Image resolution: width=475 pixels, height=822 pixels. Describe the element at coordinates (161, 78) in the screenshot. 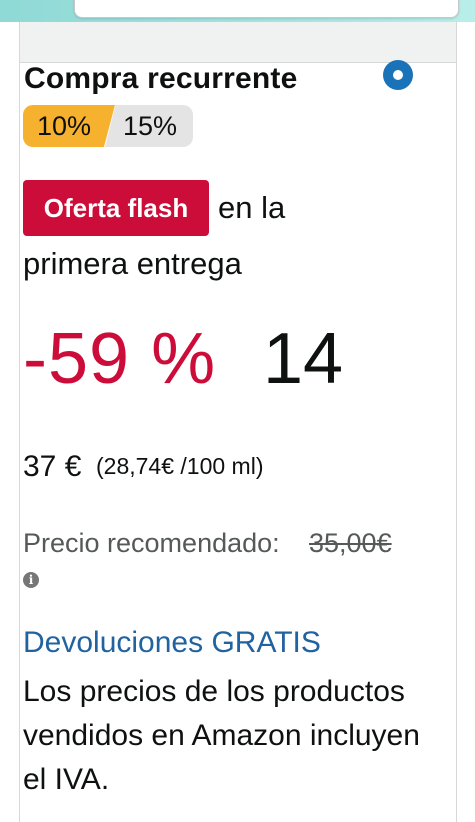

I see `subscription-title: Compra recurrente` at that location.